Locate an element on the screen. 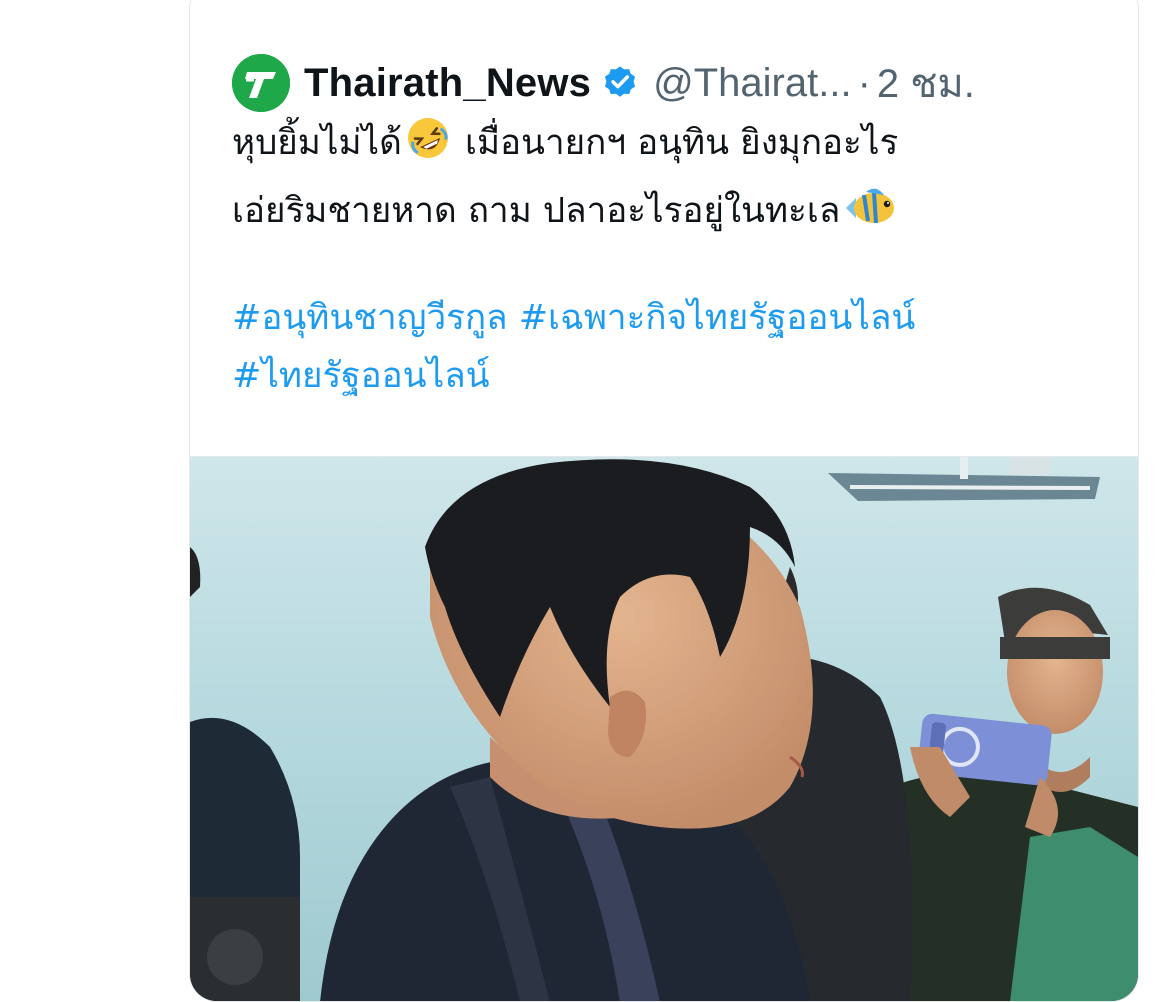 This screenshot has width=1165, height=1002. tweet-text-part-3: เอ่ยริมชายหาด ถาม ปลาอะไรอยู่ในทะเล is located at coordinates (536, 211).